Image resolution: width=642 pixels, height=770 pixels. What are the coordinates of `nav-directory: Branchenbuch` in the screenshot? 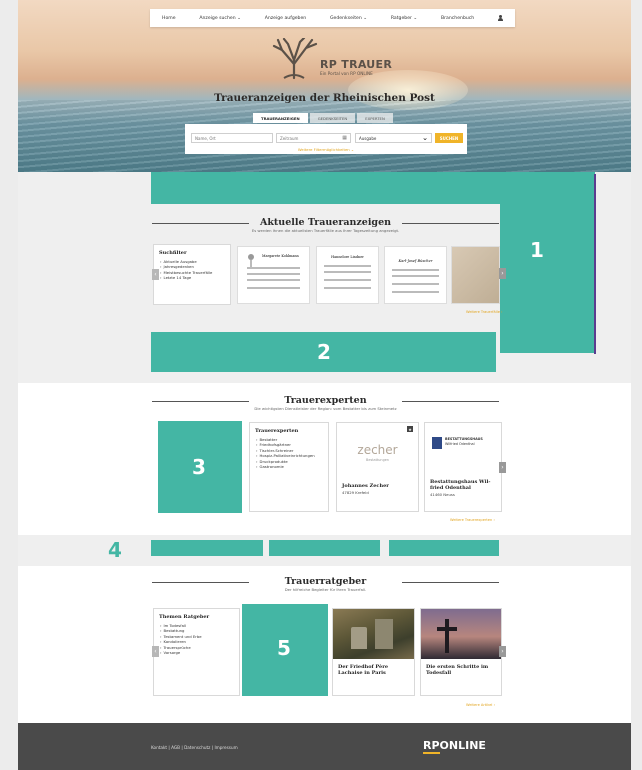 It's located at (457, 18).